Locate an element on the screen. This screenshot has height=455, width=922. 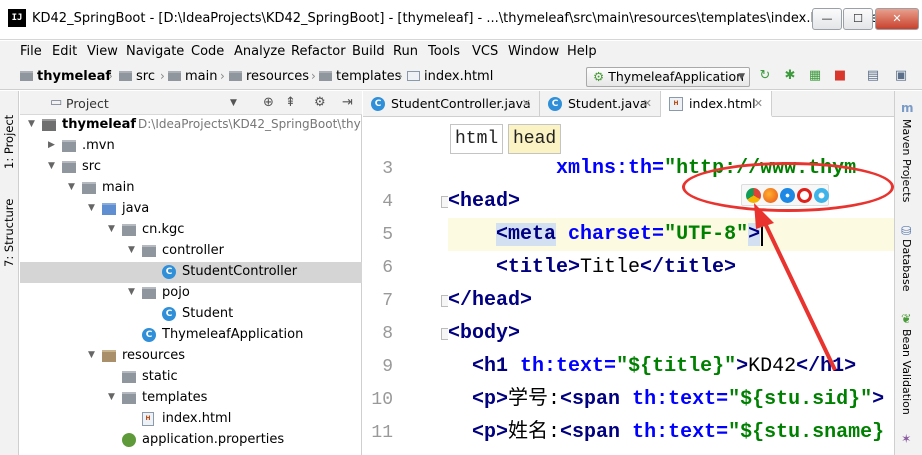
menu-vcs: VCS is located at coordinates (485, 51).